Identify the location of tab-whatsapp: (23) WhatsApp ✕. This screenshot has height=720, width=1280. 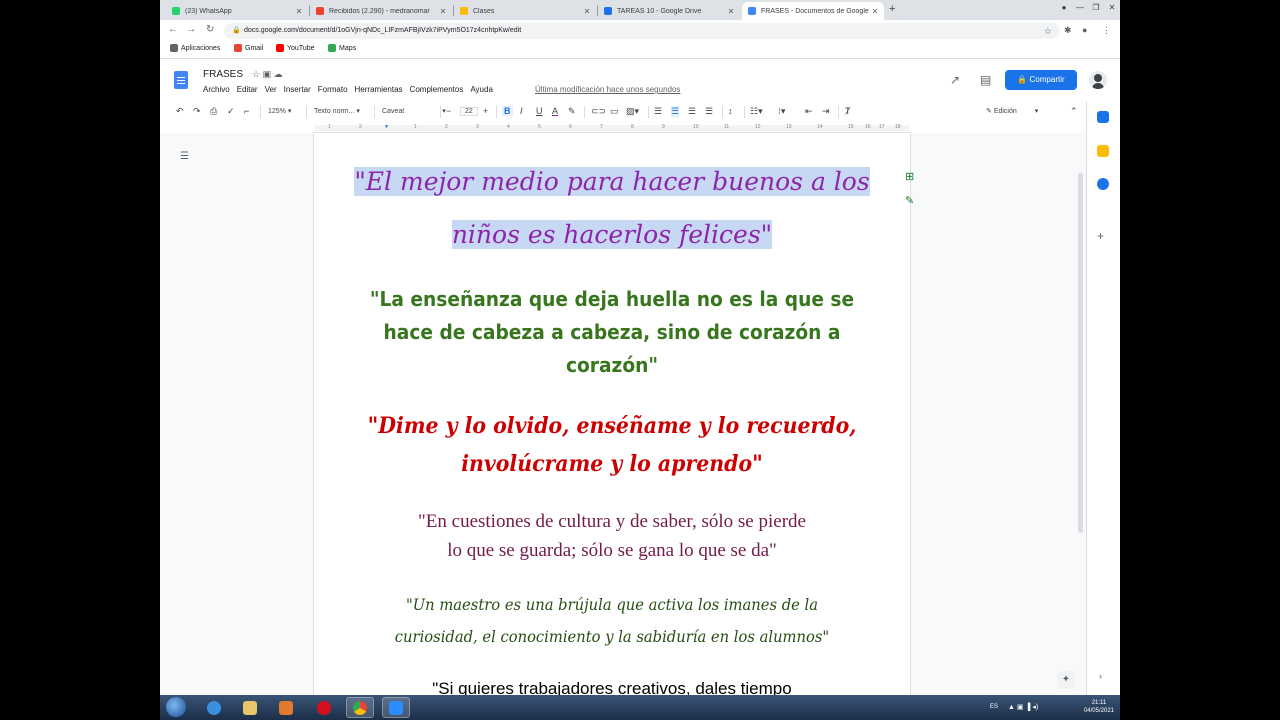
(237, 11).